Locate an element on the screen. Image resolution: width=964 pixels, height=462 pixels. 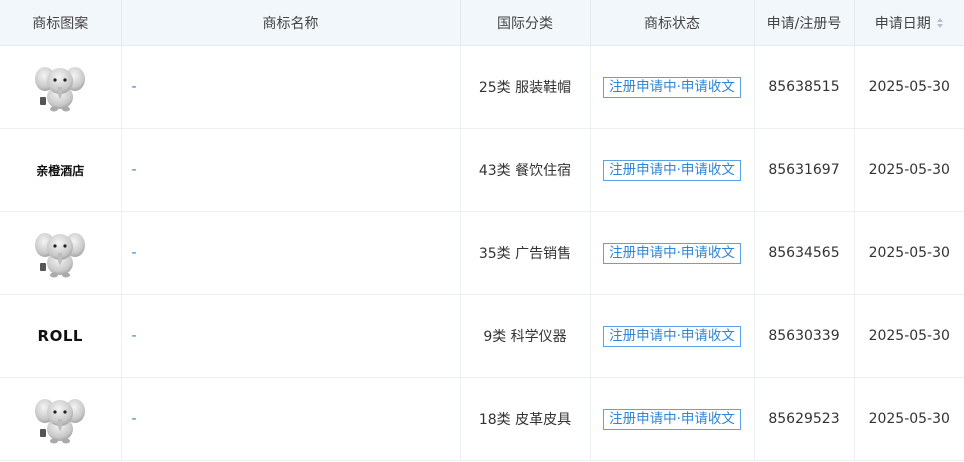
trademark-regno: 85631697 is located at coordinates (804, 170).